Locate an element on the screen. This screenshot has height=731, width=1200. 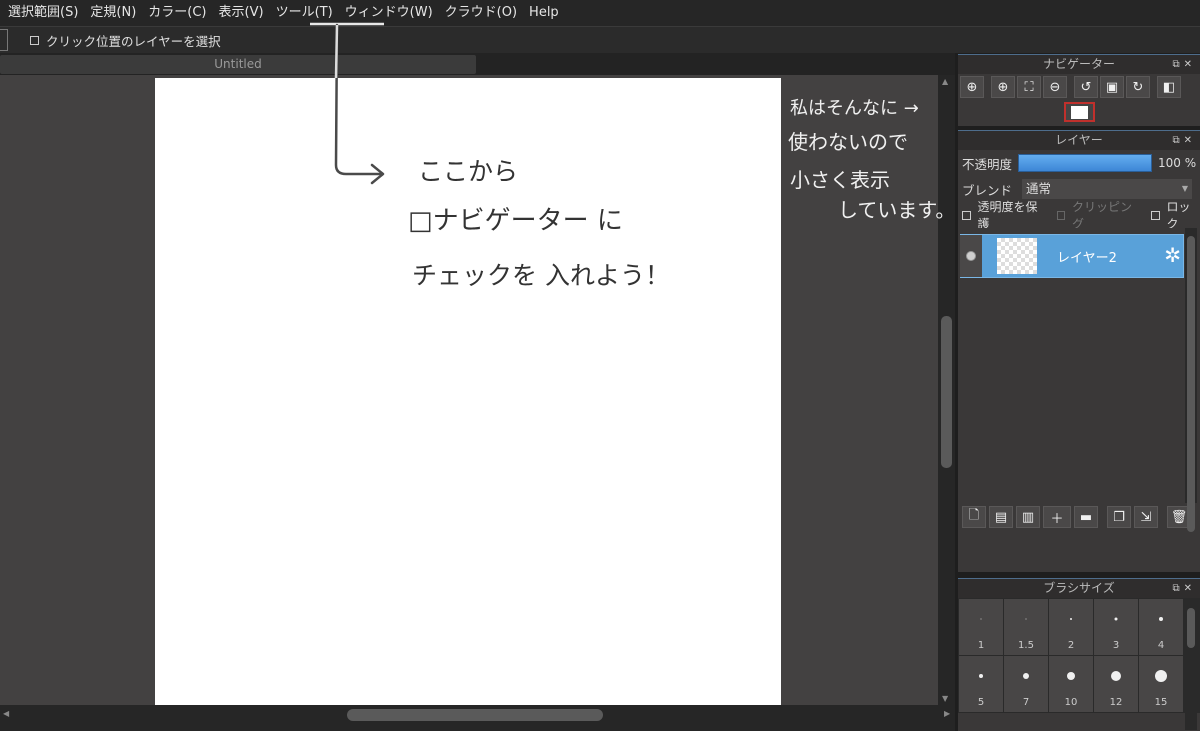
opacity-row: 不透明度 100 % is located at coordinates (1079, 163).